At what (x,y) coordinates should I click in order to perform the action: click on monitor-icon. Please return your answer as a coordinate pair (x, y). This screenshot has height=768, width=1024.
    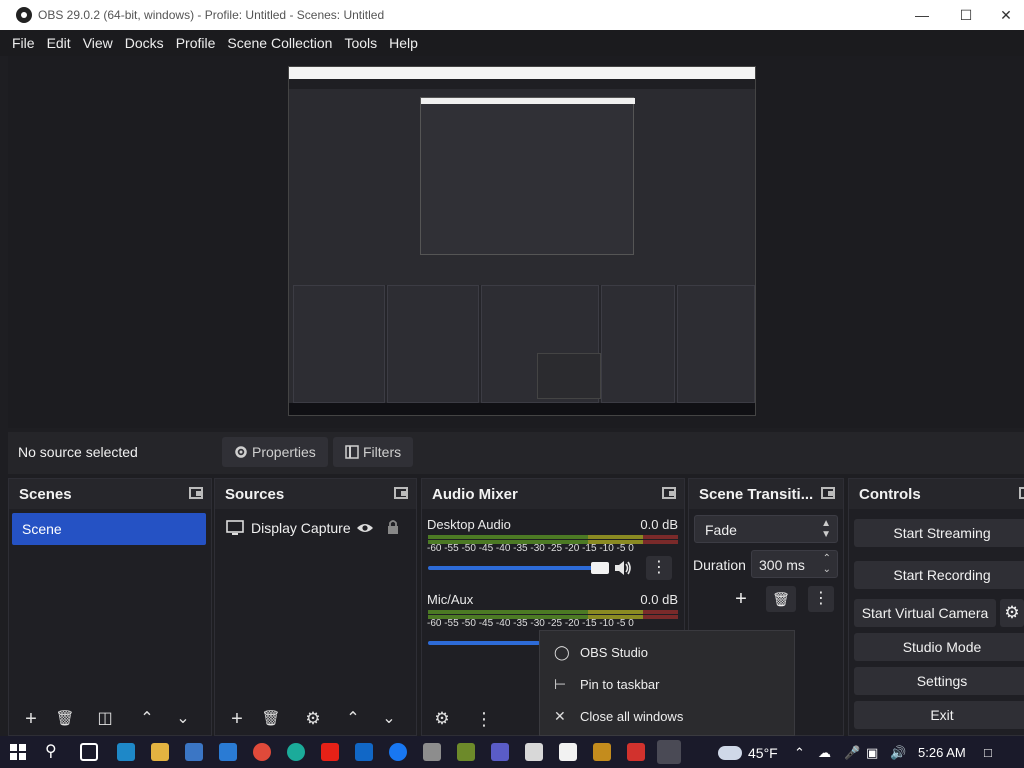
    Looking at the image, I should click on (235, 527).